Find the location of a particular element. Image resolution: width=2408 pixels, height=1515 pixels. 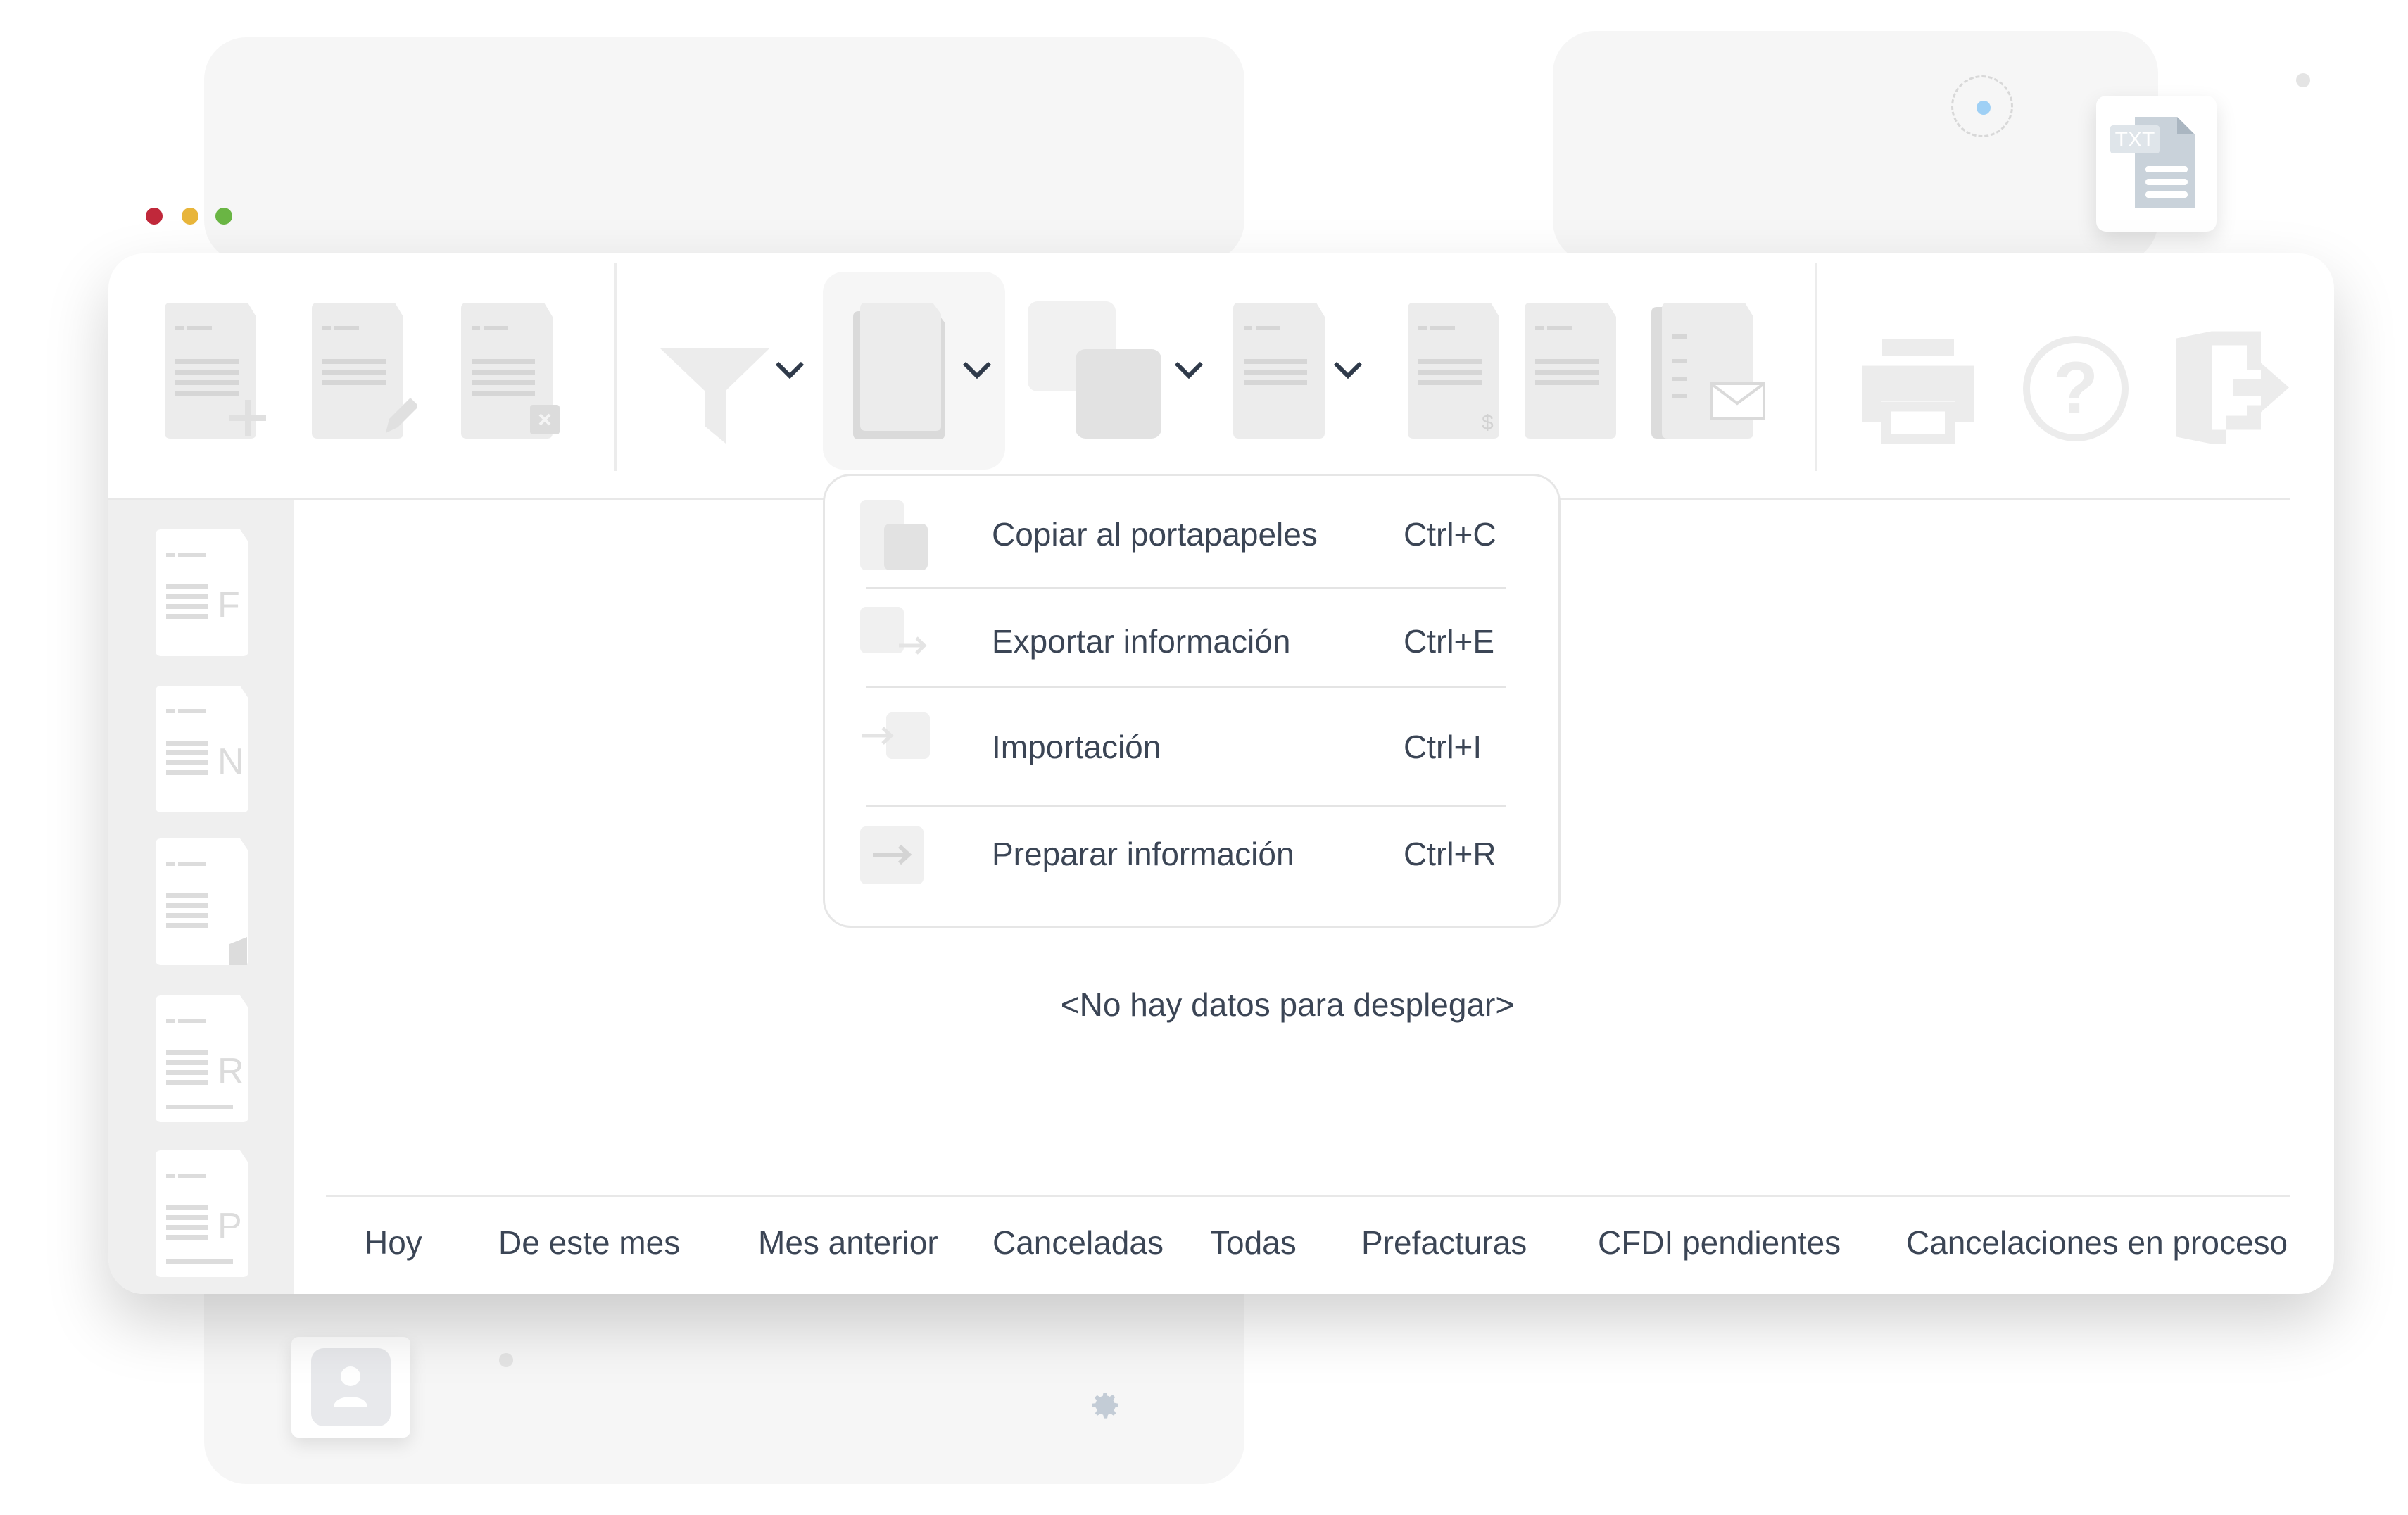

sidebar-item-letter: F is located at coordinates (229, 605).